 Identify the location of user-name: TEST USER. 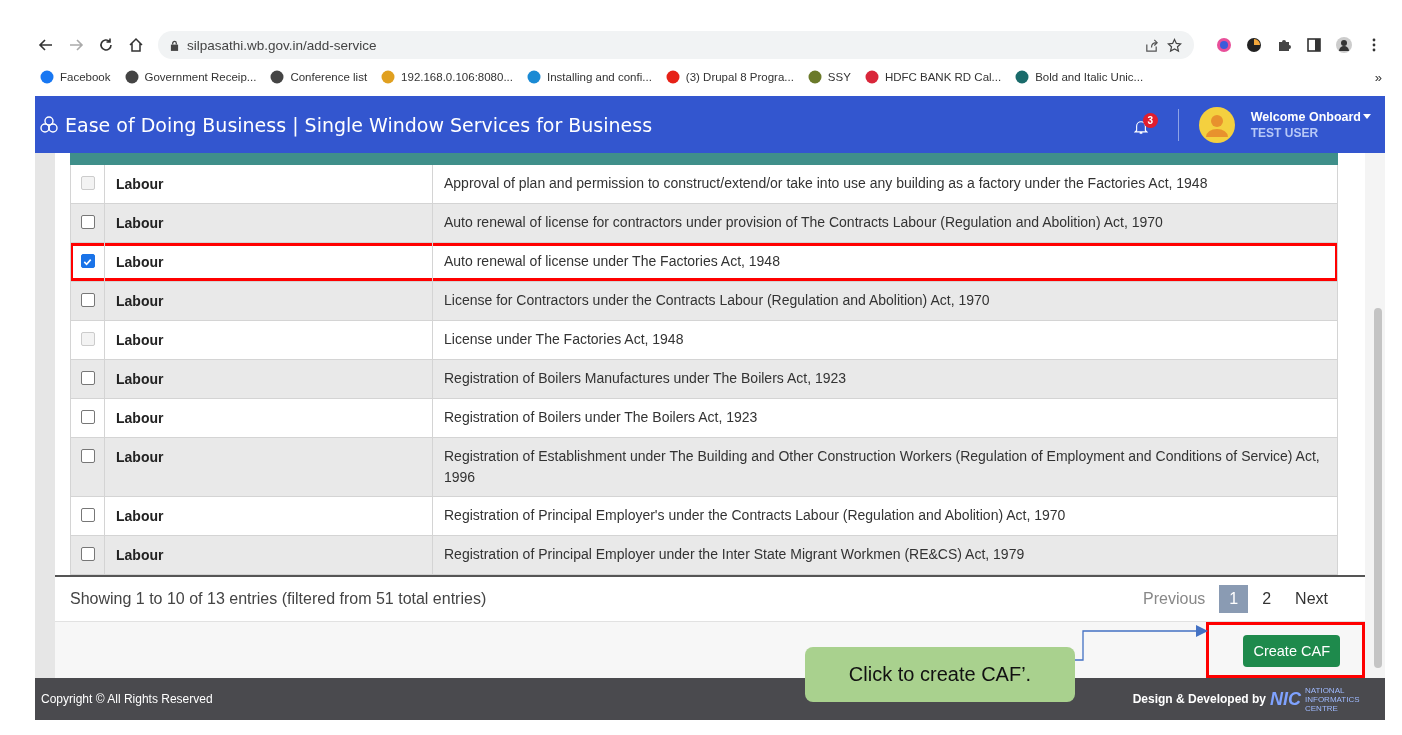
(1285, 132).